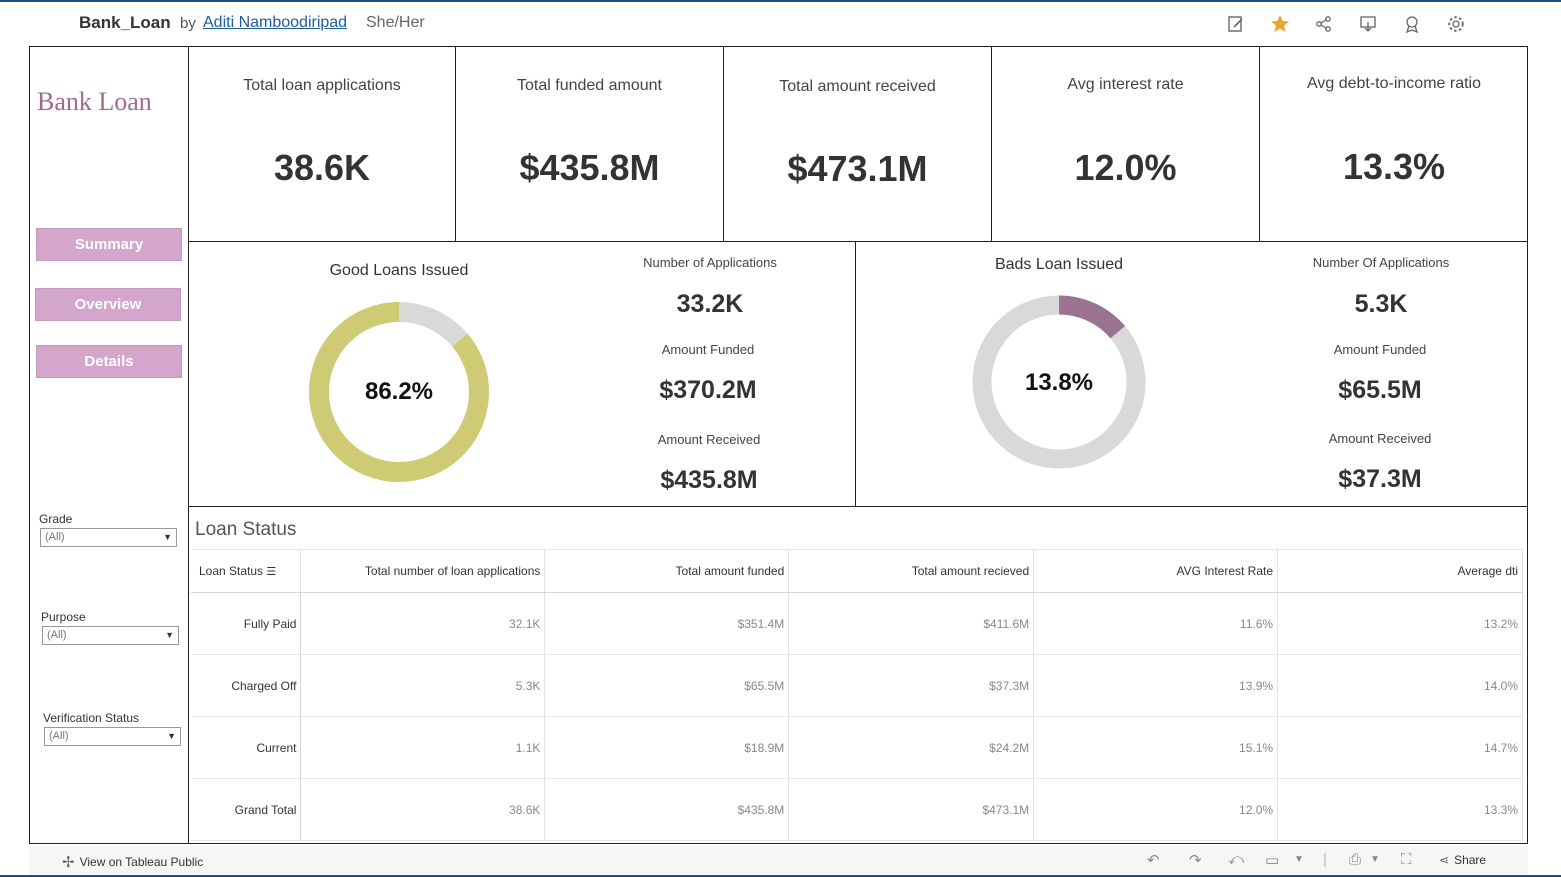 The height and width of the screenshot is (877, 1561). Describe the element at coordinates (399, 392) in the screenshot. I see `good-loans-donut: 86.2%` at that location.